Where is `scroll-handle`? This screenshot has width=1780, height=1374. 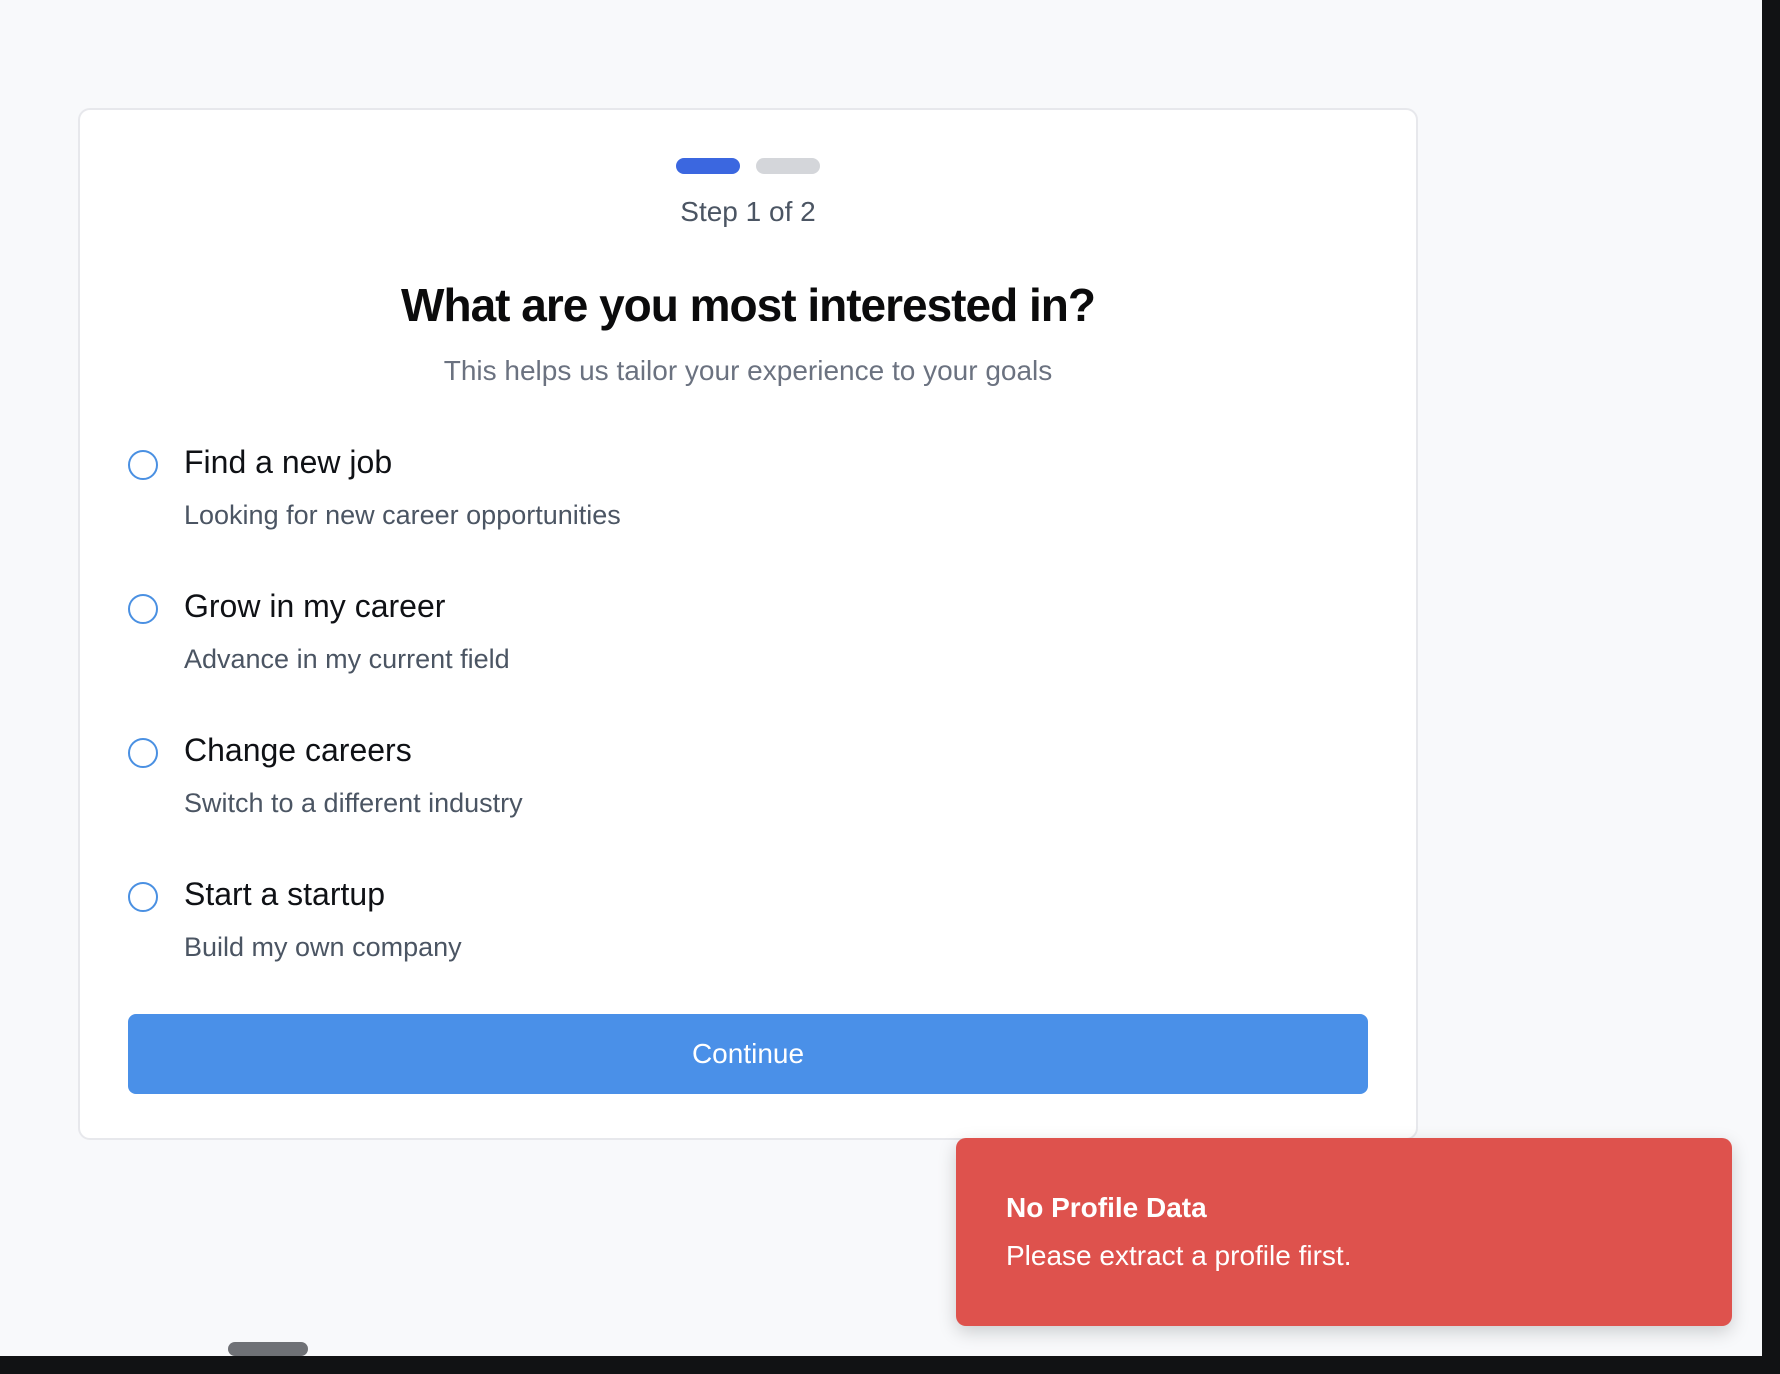
scroll-handle is located at coordinates (268, 1349).